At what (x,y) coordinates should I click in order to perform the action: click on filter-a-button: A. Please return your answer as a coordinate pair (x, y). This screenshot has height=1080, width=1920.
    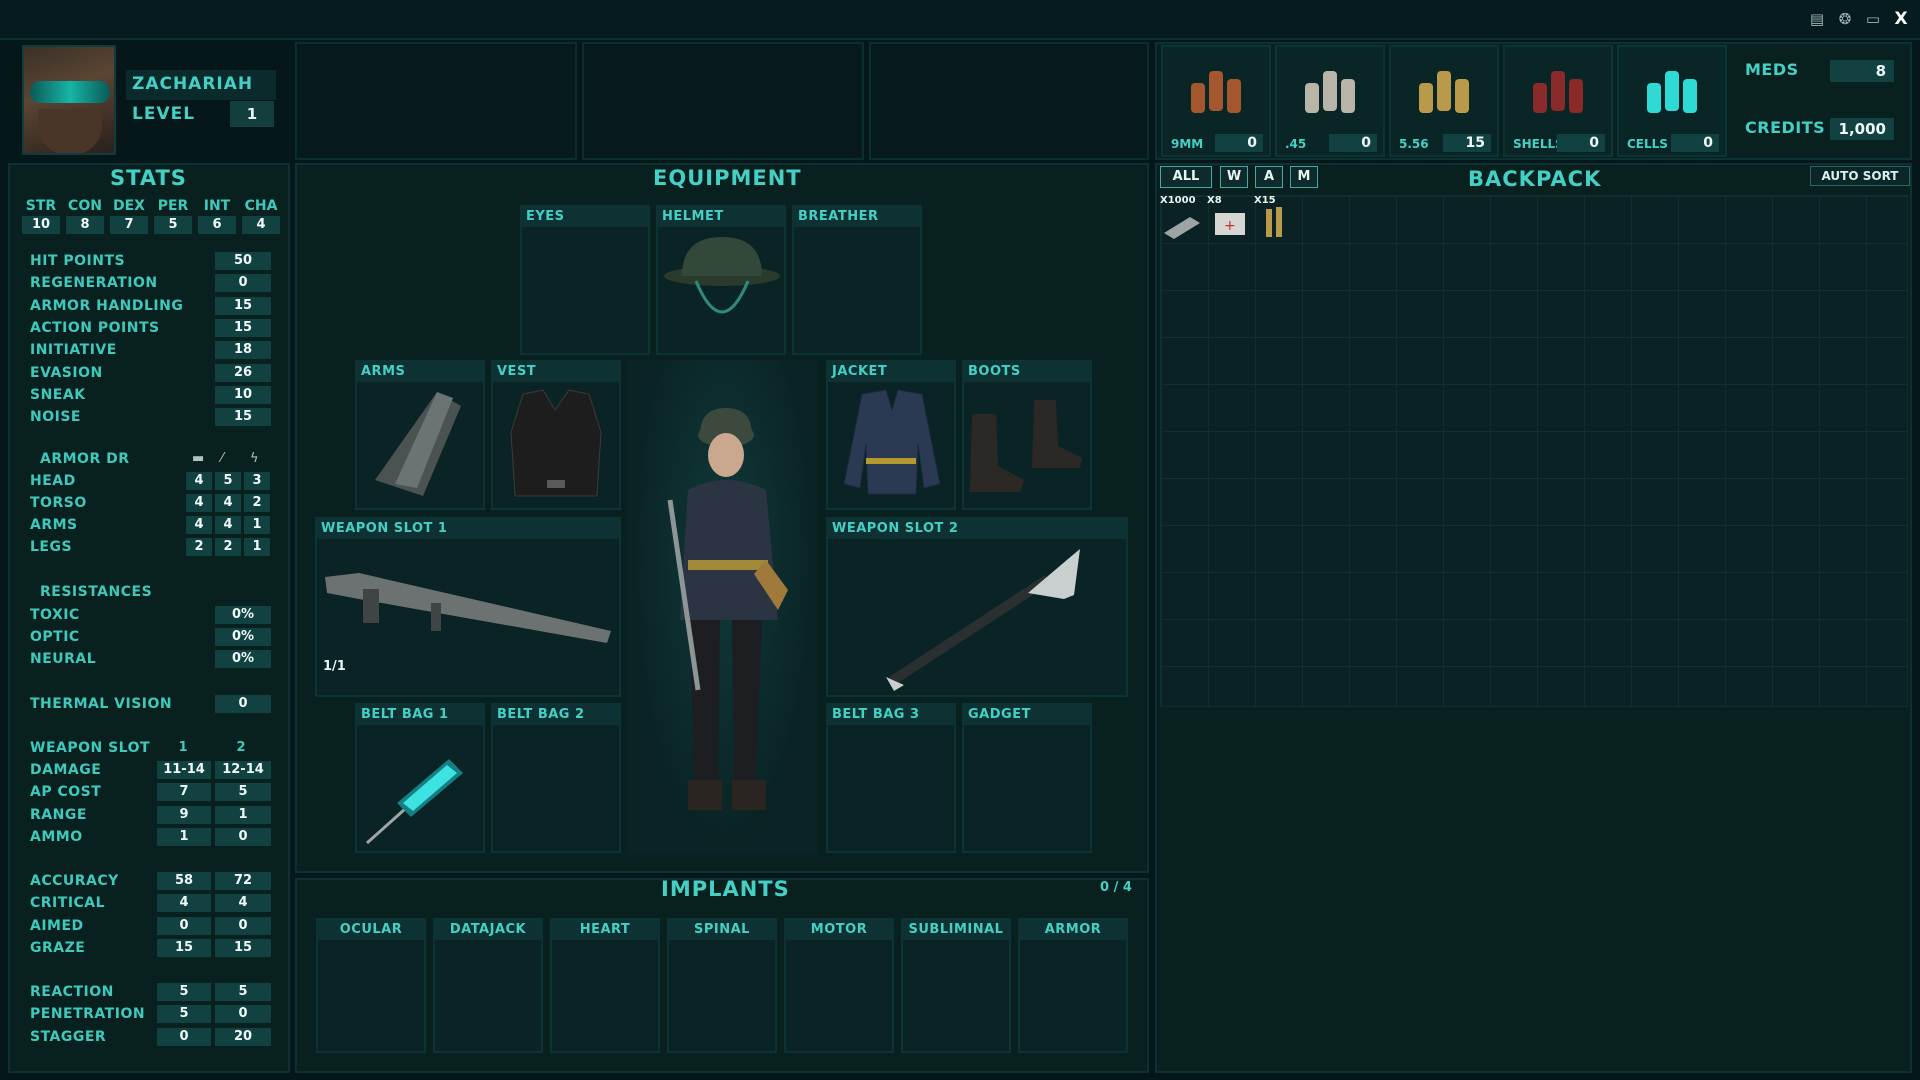
    Looking at the image, I should click on (1269, 177).